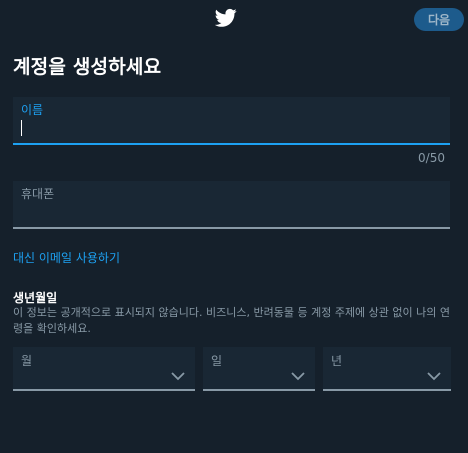  I want to click on next-button: 다음, so click(439, 19).